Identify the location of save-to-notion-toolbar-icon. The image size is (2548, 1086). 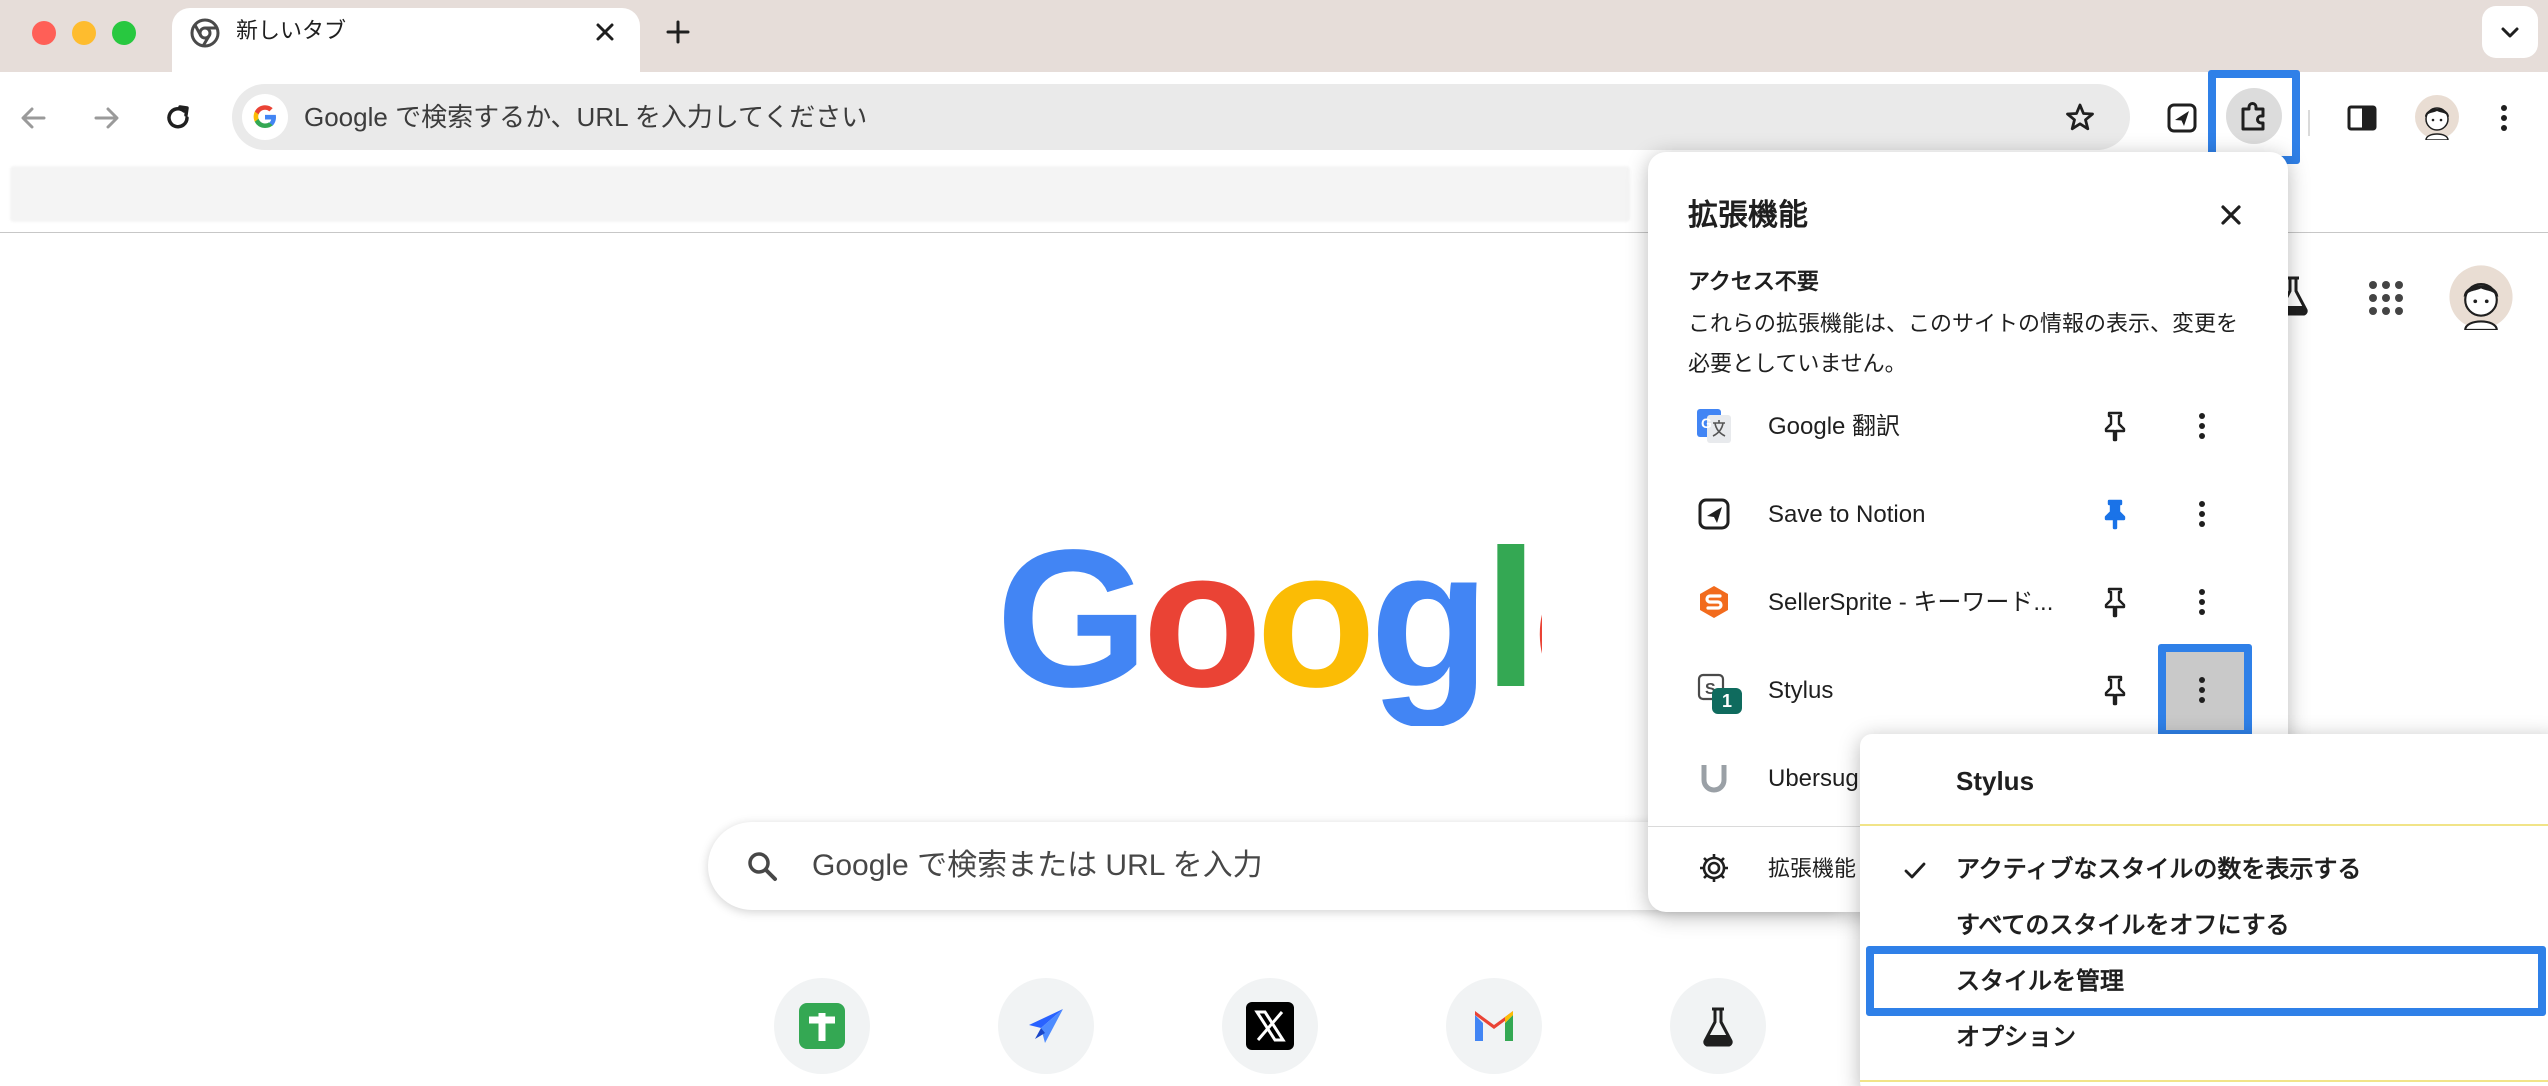
(2182, 118).